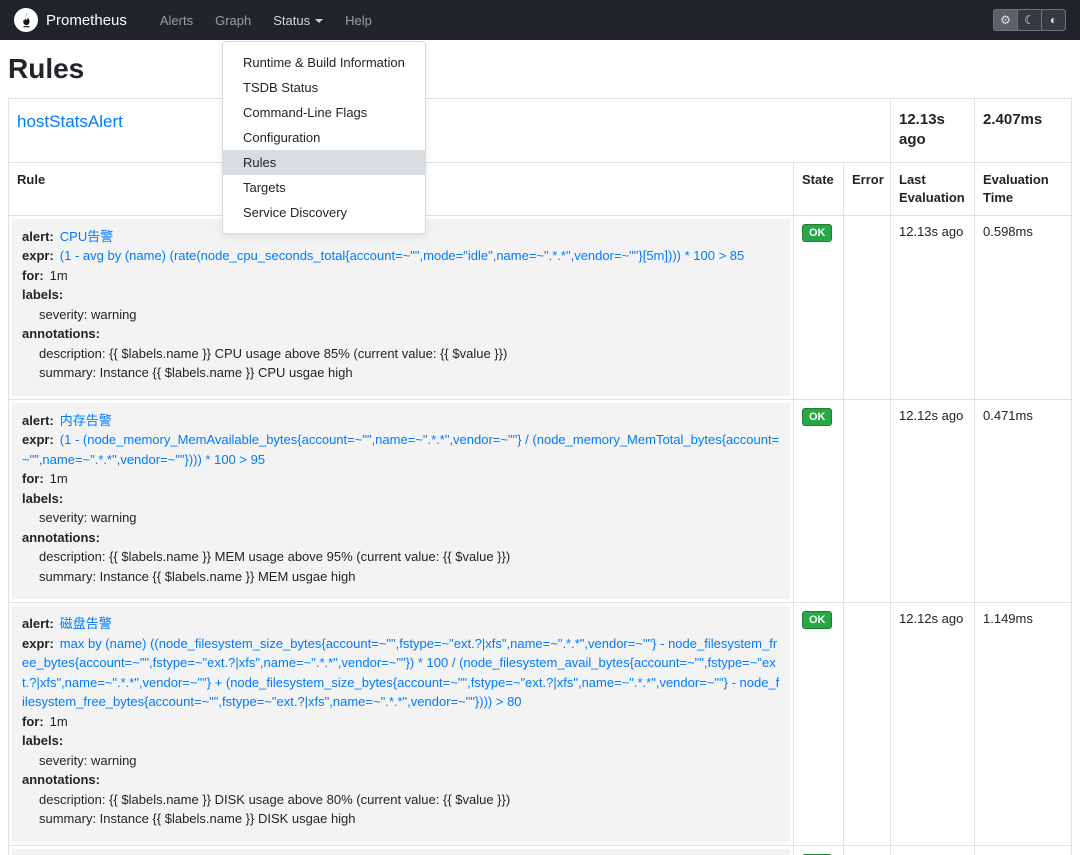 The width and height of the screenshot is (1080, 855). Describe the element at coordinates (324, 212) in the screenshot. I see `menu-item-service-discovery: Service Discovery` at that location.